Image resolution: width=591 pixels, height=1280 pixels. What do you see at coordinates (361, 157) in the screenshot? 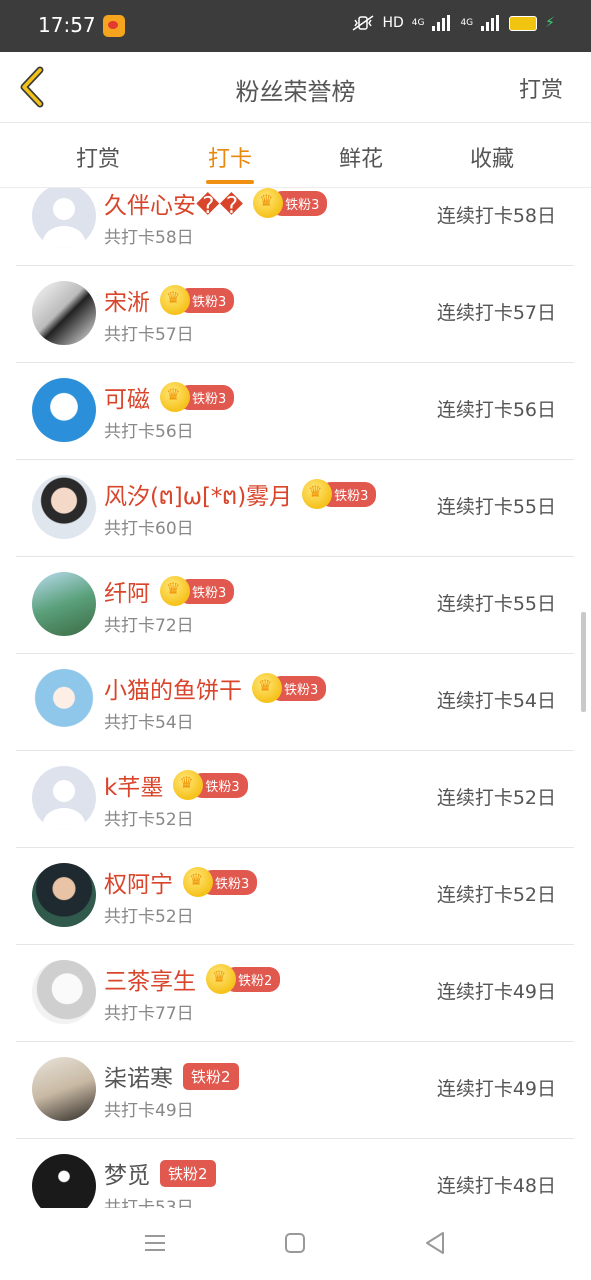
I see `tab-flowers: 鲜花` at bounding box center [361, 157].